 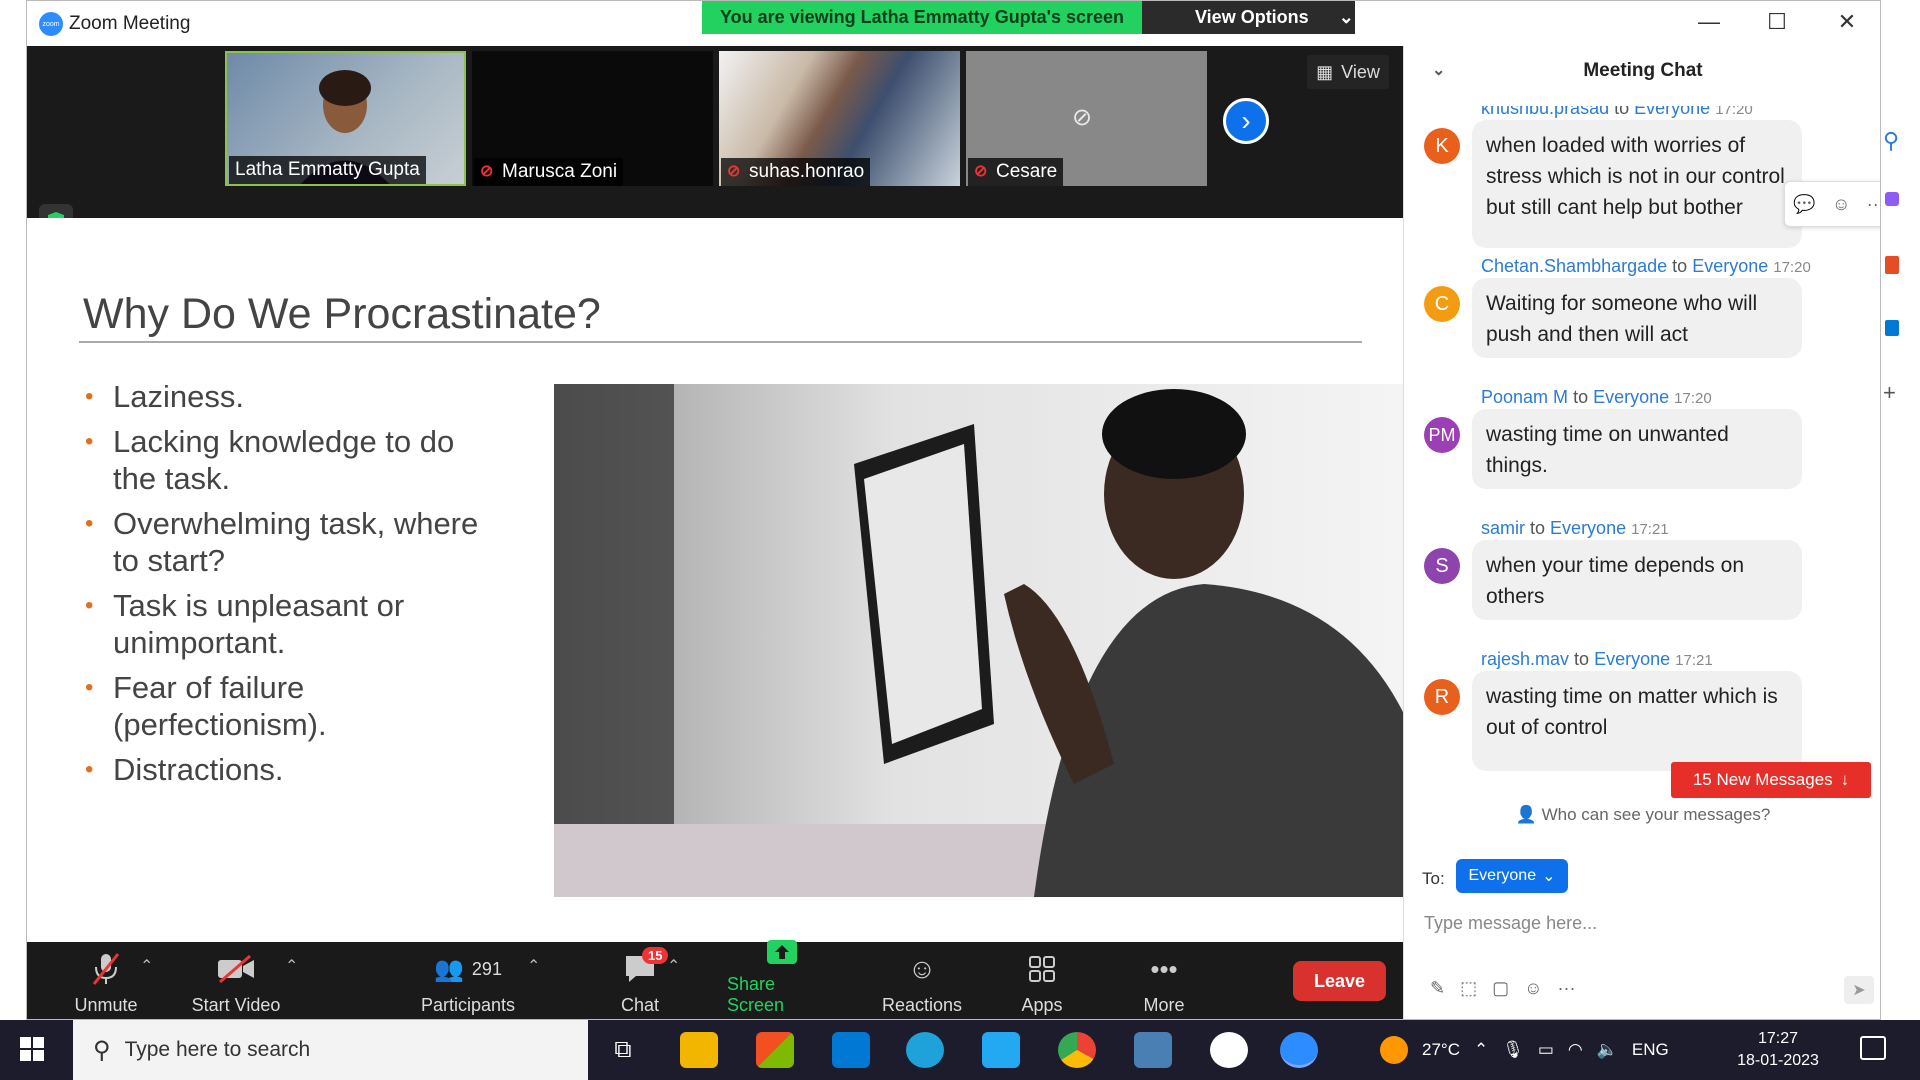 I want to click on grid-icon: ▦, so click(x=1325, y=71).